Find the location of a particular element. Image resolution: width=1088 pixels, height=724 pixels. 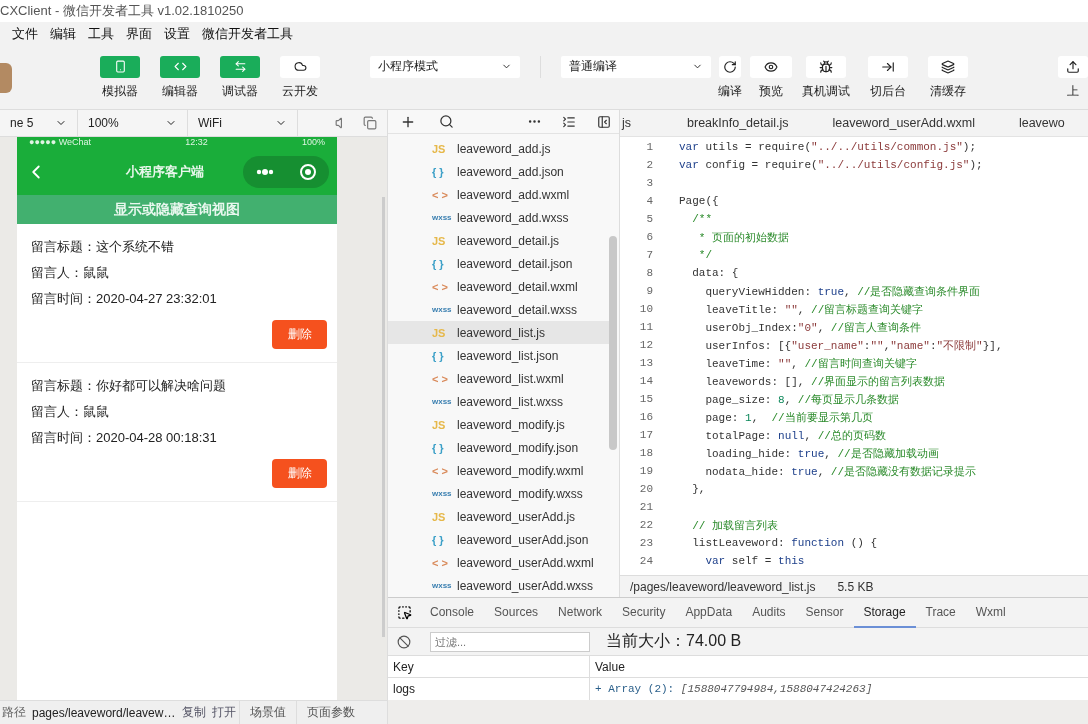

code-line: var config = require("../../utils/config.js"); is located at coordinates (831, 165).